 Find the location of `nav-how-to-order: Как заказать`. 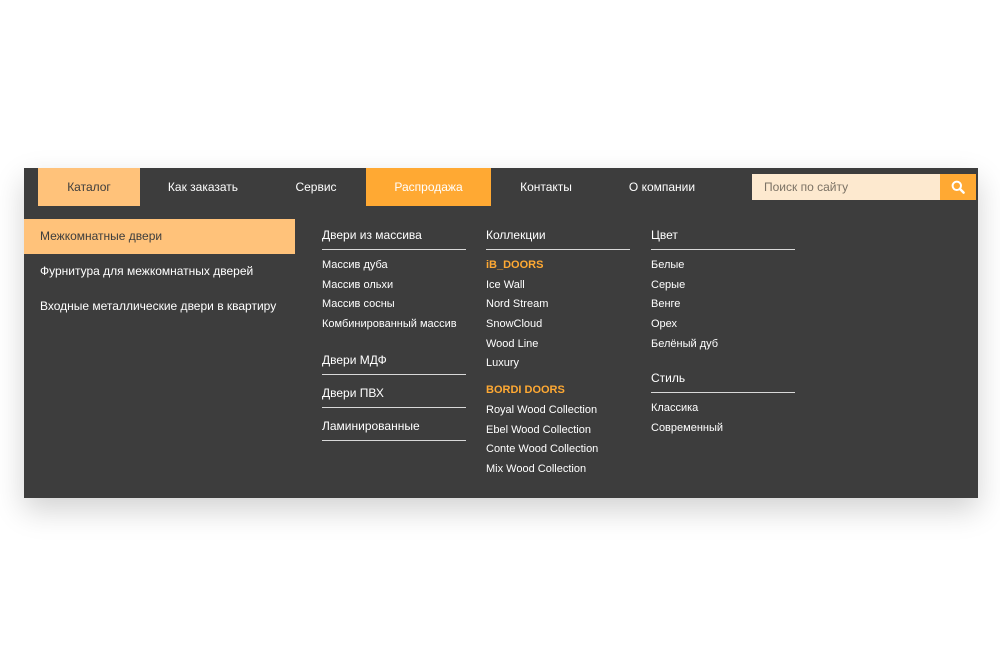

nav-how-to-order: Как заказать is located at coordinates (203, 187).